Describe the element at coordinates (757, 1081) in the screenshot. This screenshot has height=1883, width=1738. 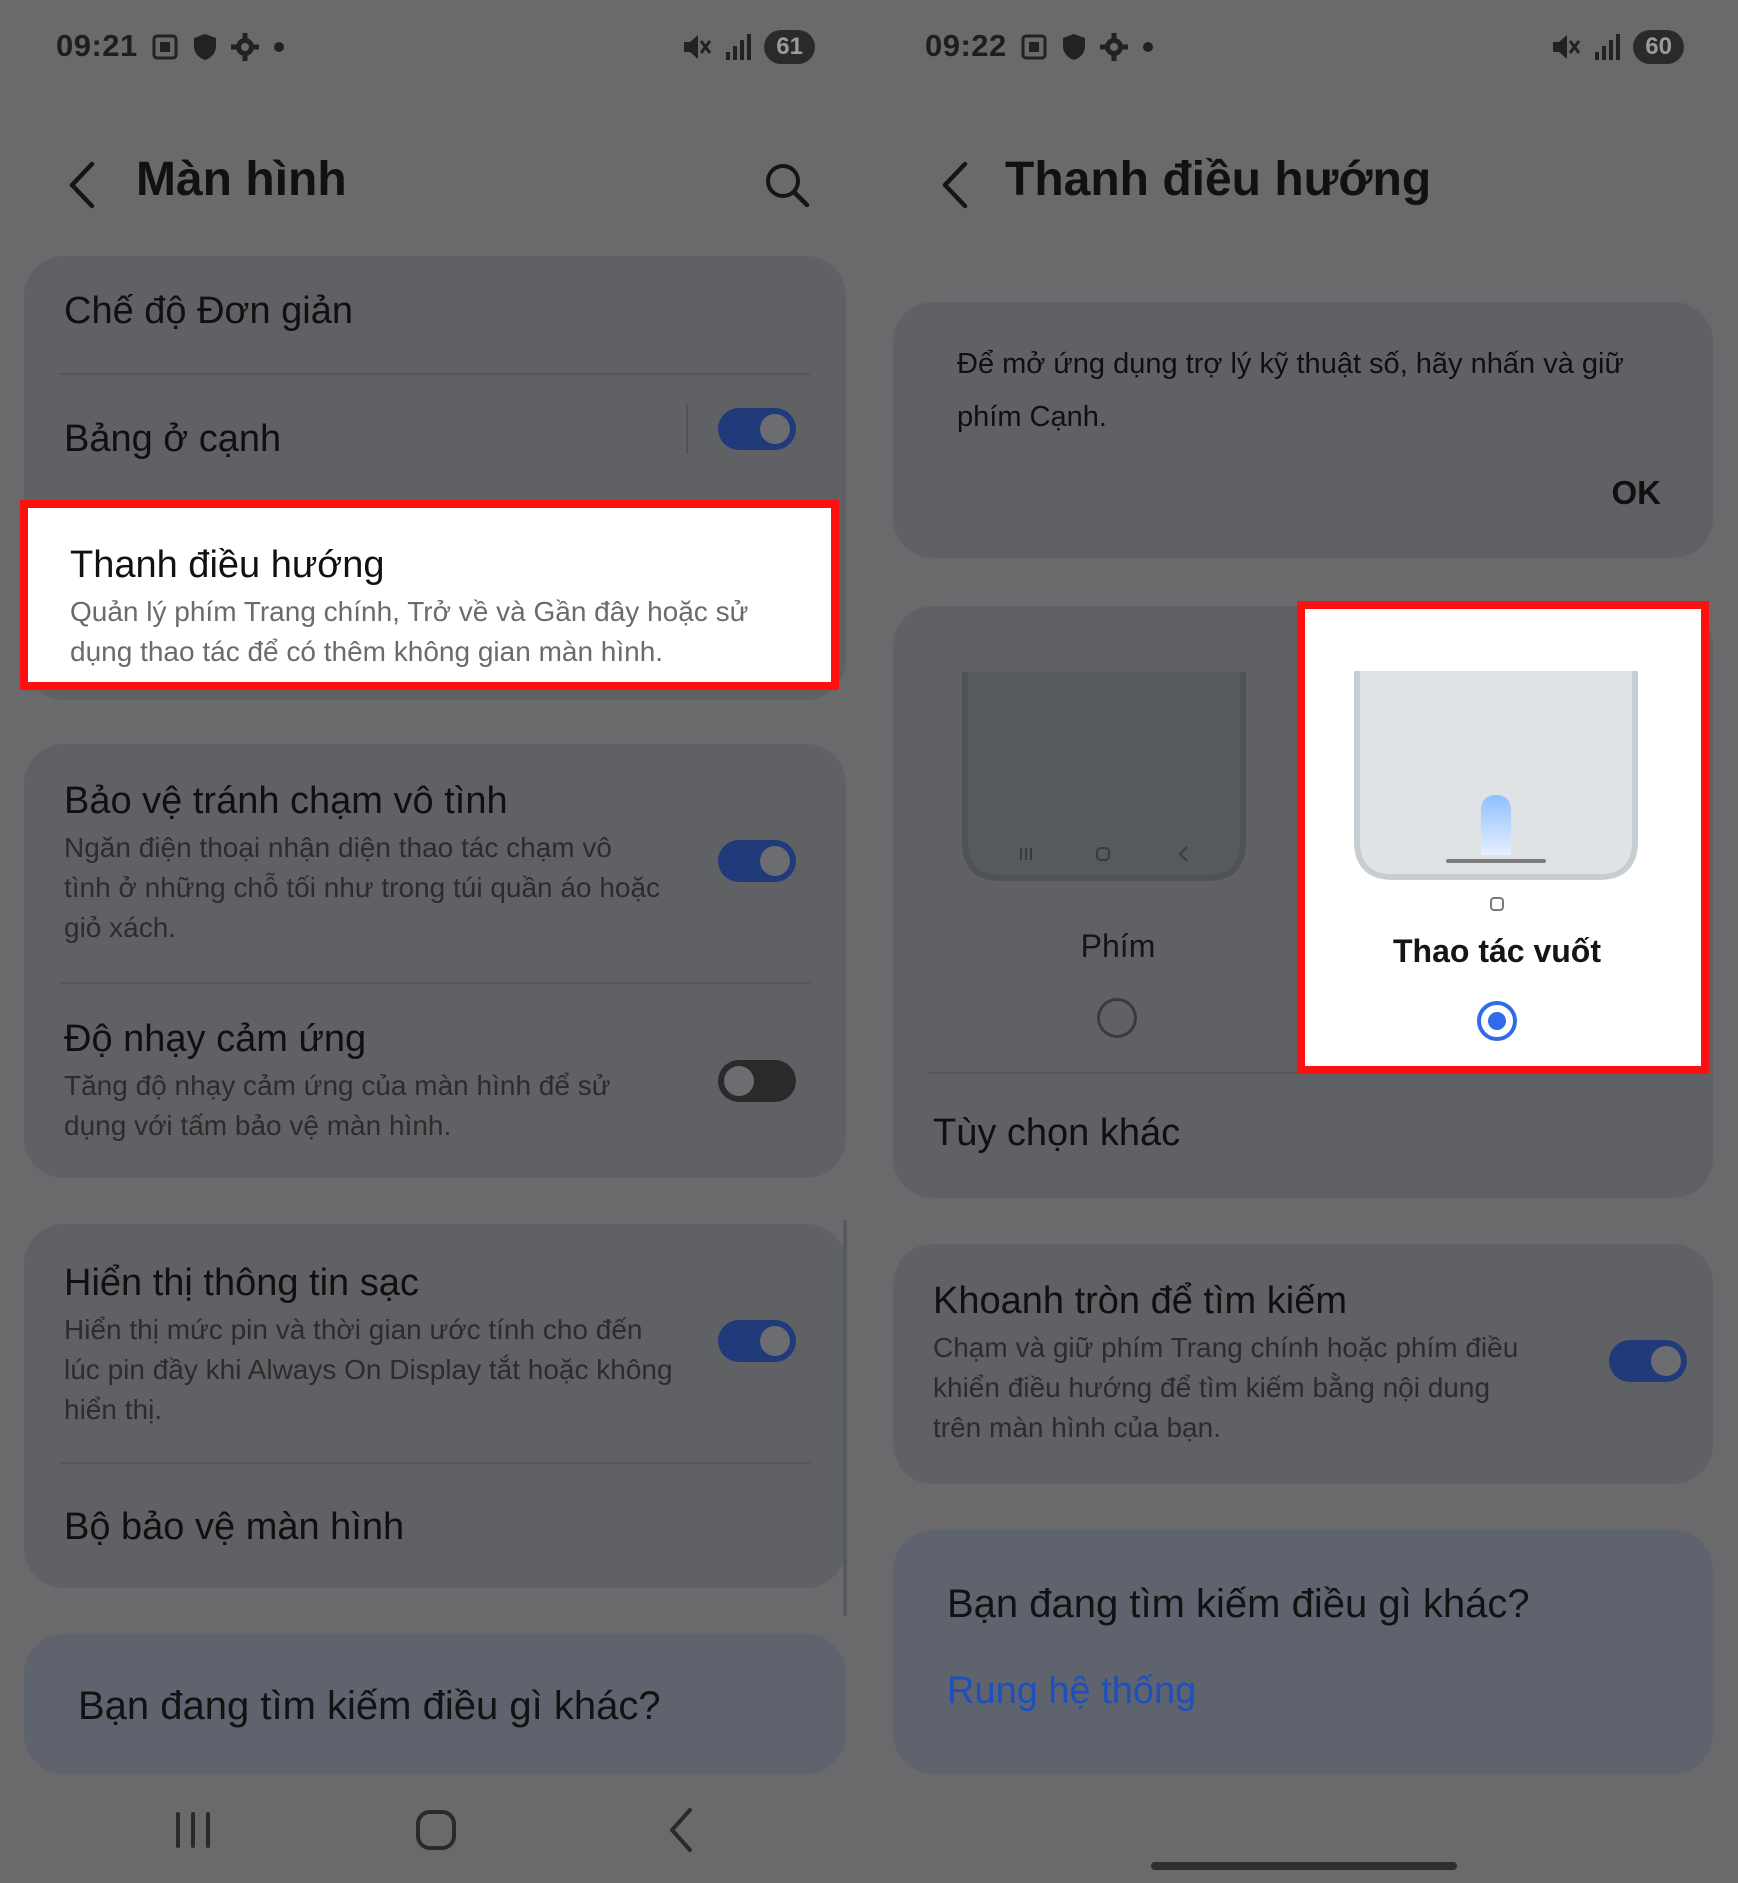
I see `touch-sensitivity-toggle` at that location.